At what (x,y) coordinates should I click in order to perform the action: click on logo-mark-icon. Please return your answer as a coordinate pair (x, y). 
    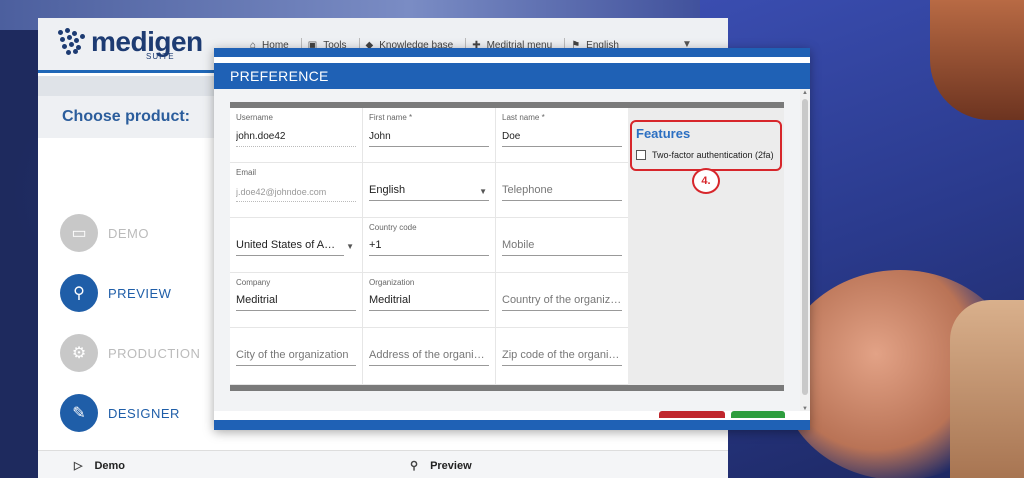
    Looking at the image, I should click on (72, 42).